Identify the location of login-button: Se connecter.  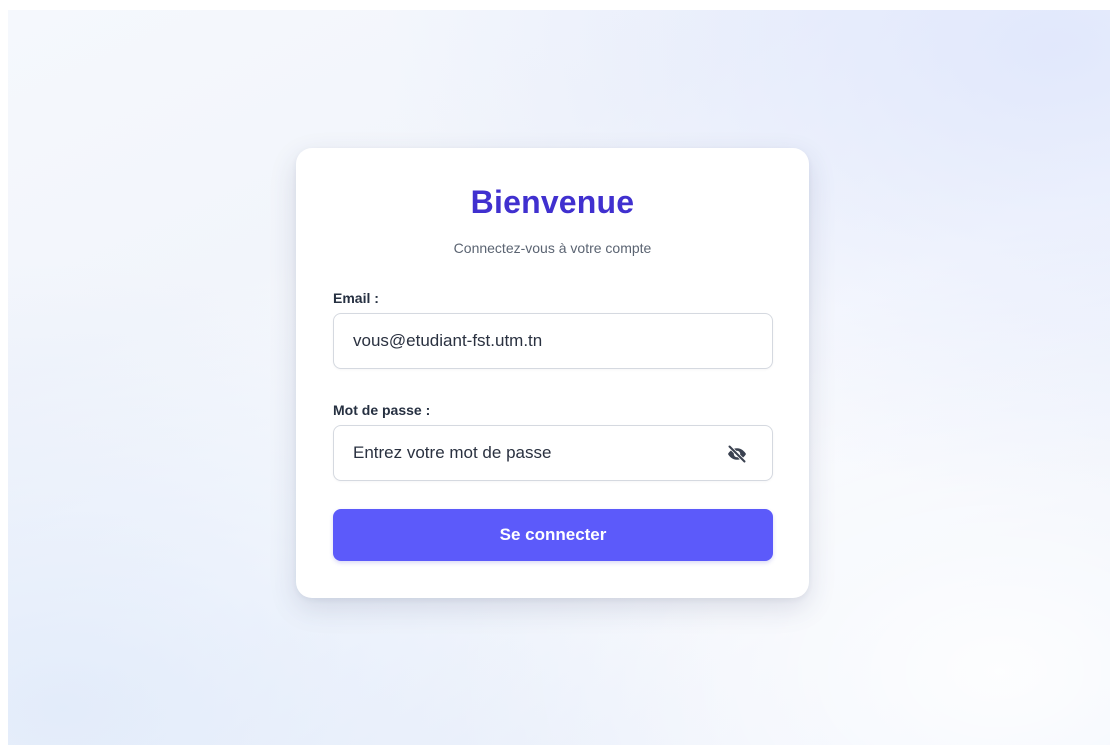
(553, 535).